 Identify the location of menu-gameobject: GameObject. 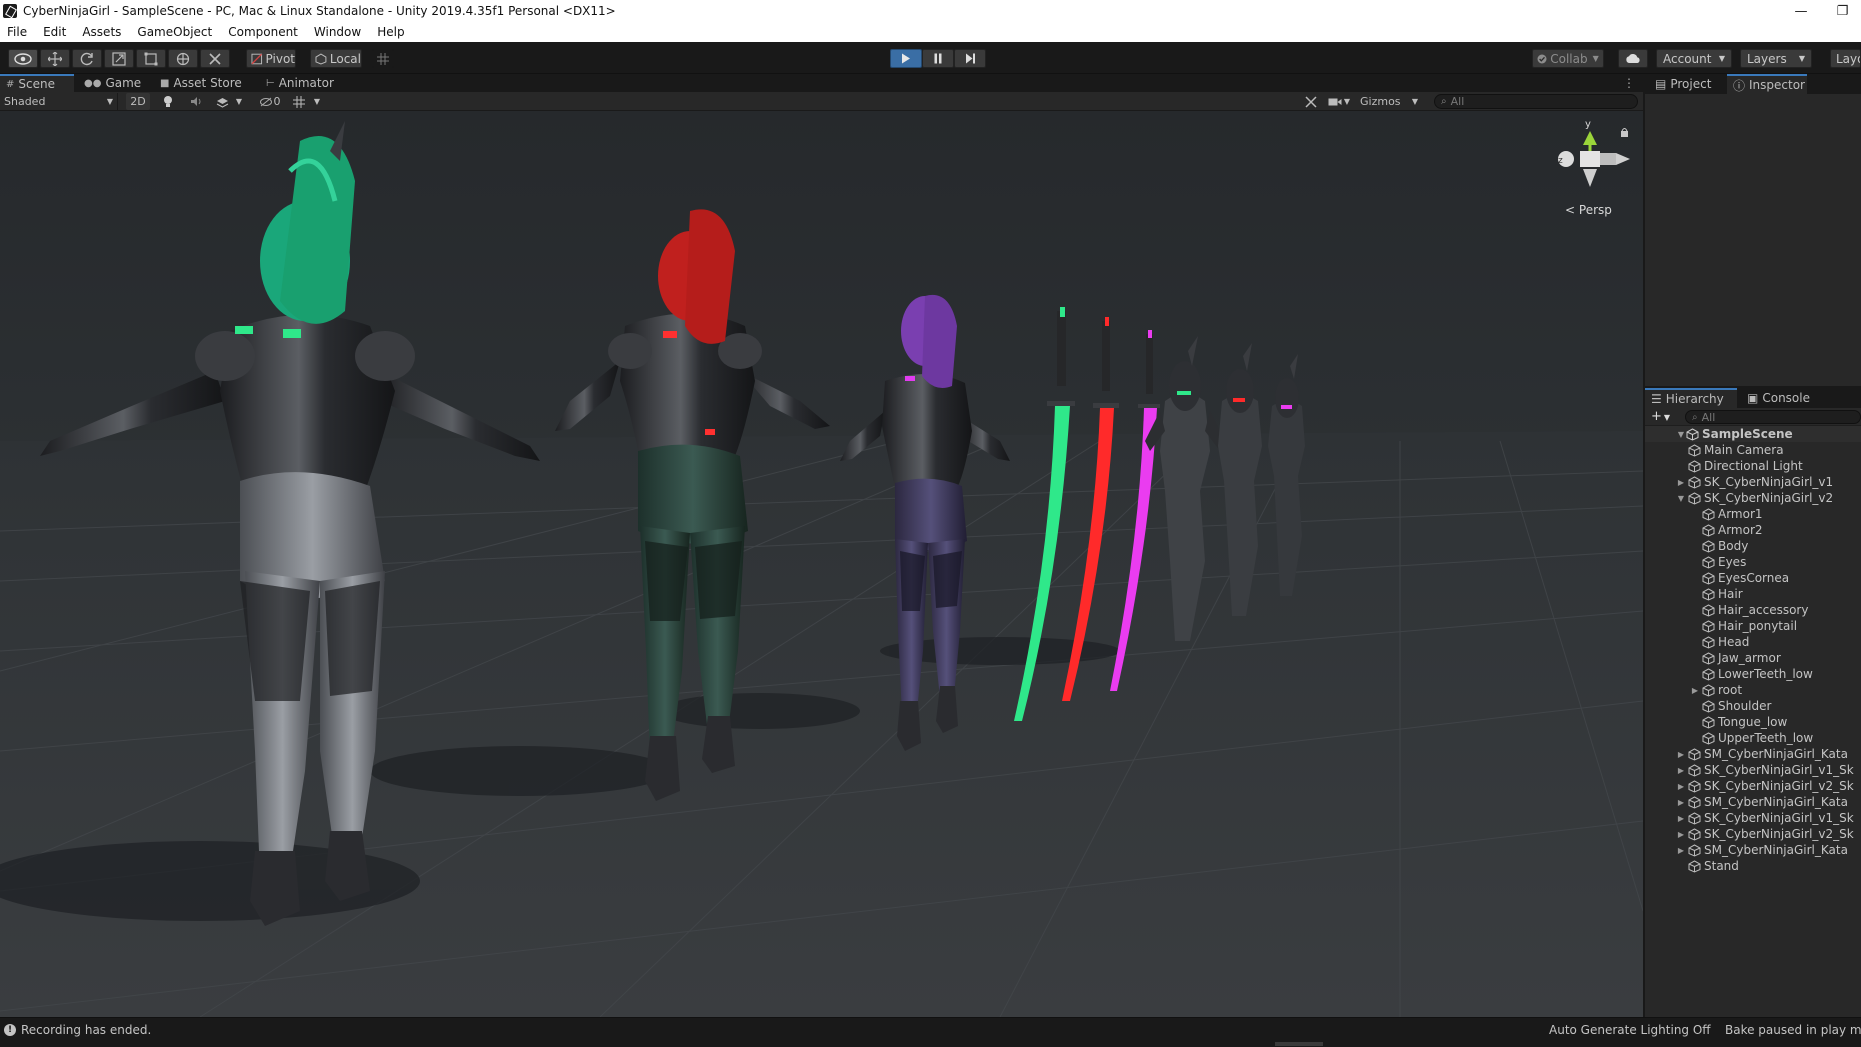
(174, 32).